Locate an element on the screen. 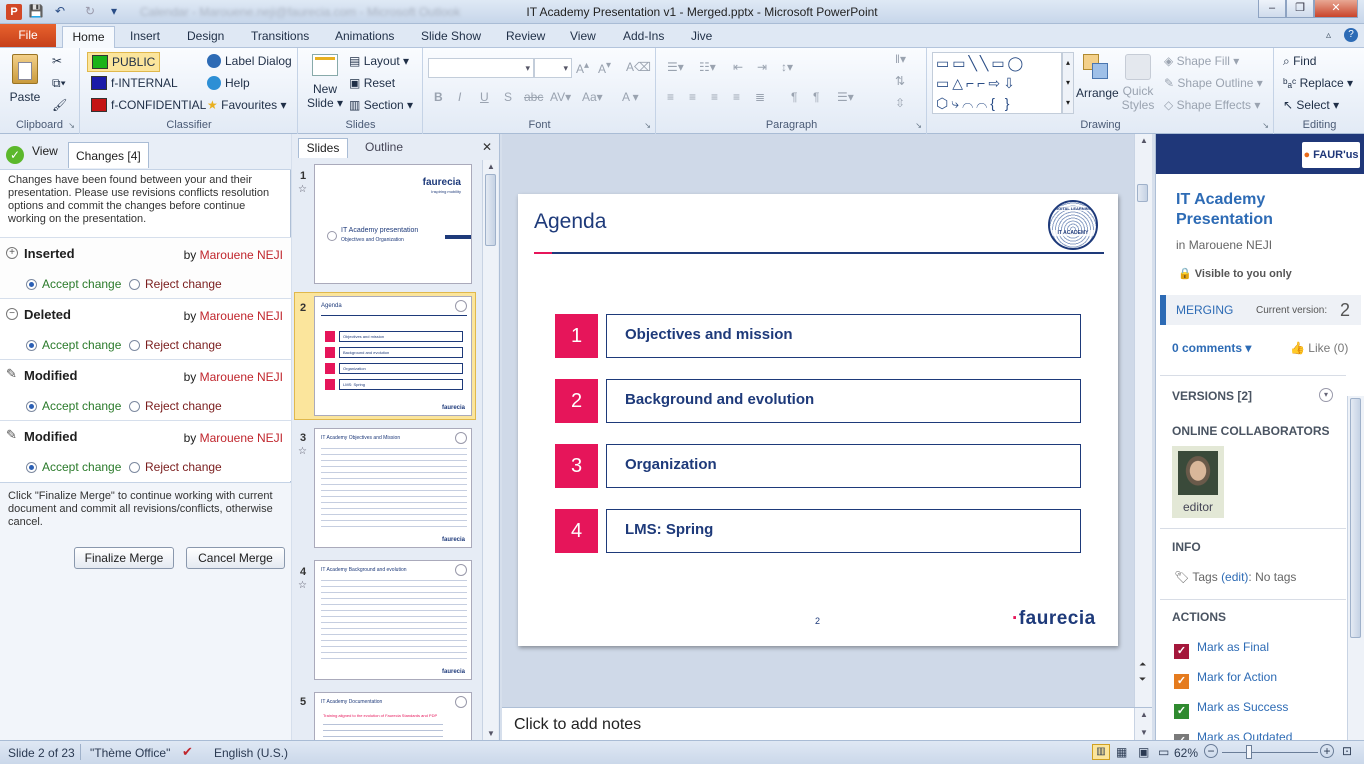 This screenshot has width=1364, height=764. quick-styles-button: Quick Styles is located at coordinates (1138, 83).